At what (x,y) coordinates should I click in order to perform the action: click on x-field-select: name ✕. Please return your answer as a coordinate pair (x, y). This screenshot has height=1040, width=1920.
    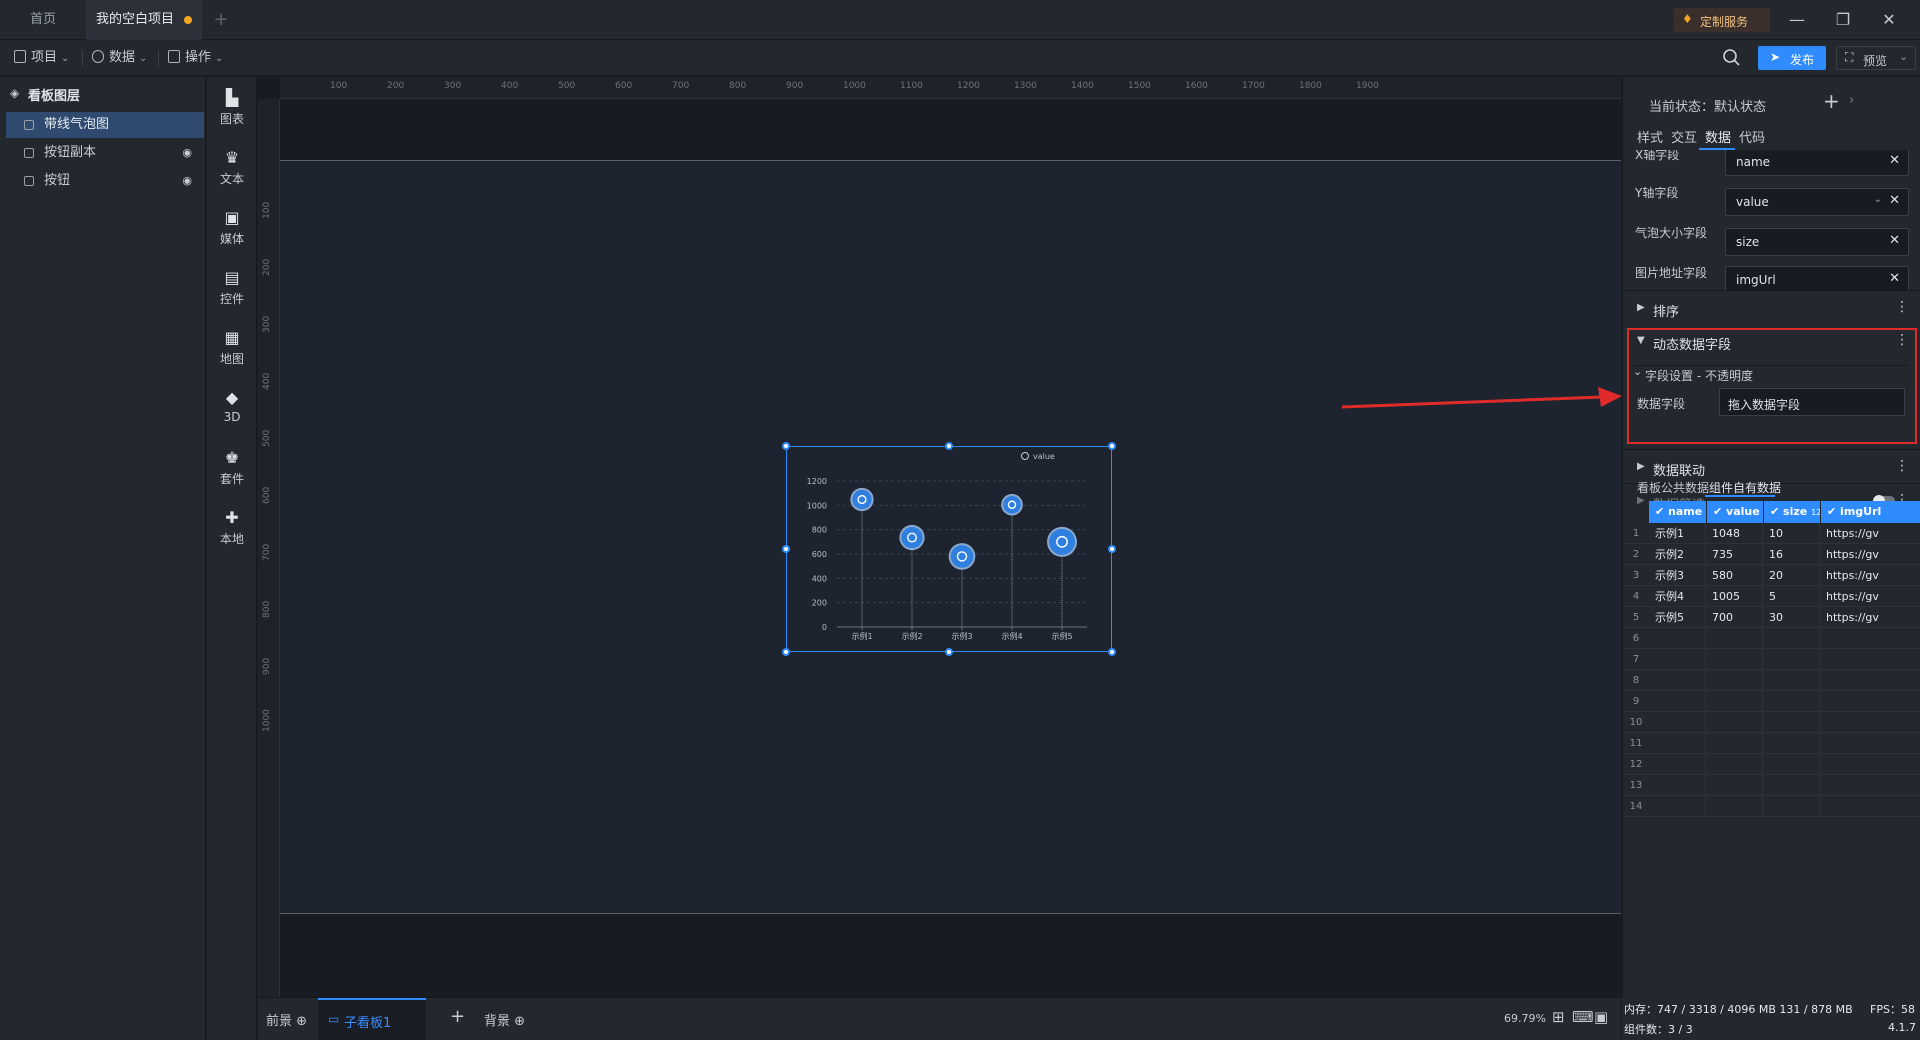
    Looking at the image, I should click on (1817, 163).